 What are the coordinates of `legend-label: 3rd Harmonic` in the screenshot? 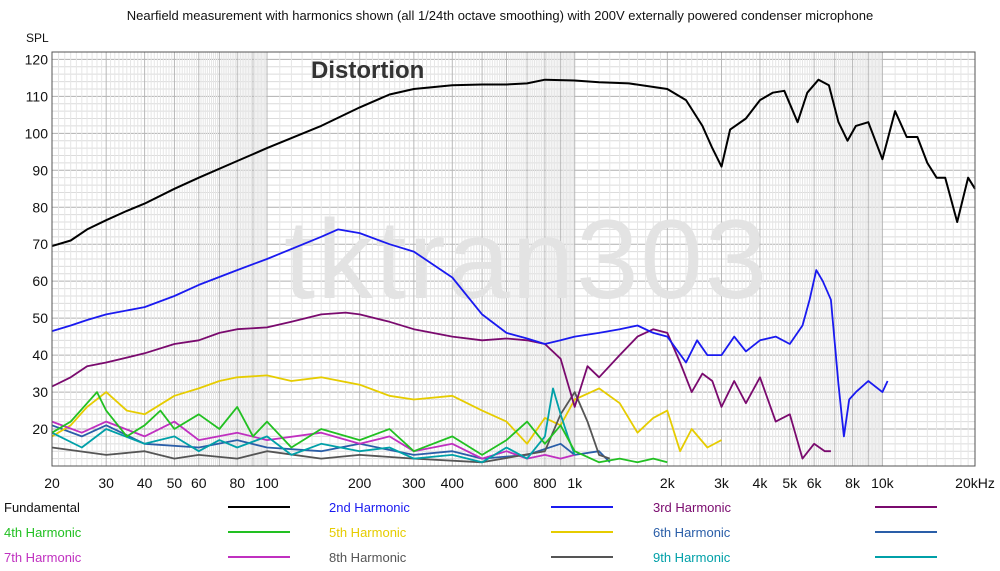 It's located at (692, 507).